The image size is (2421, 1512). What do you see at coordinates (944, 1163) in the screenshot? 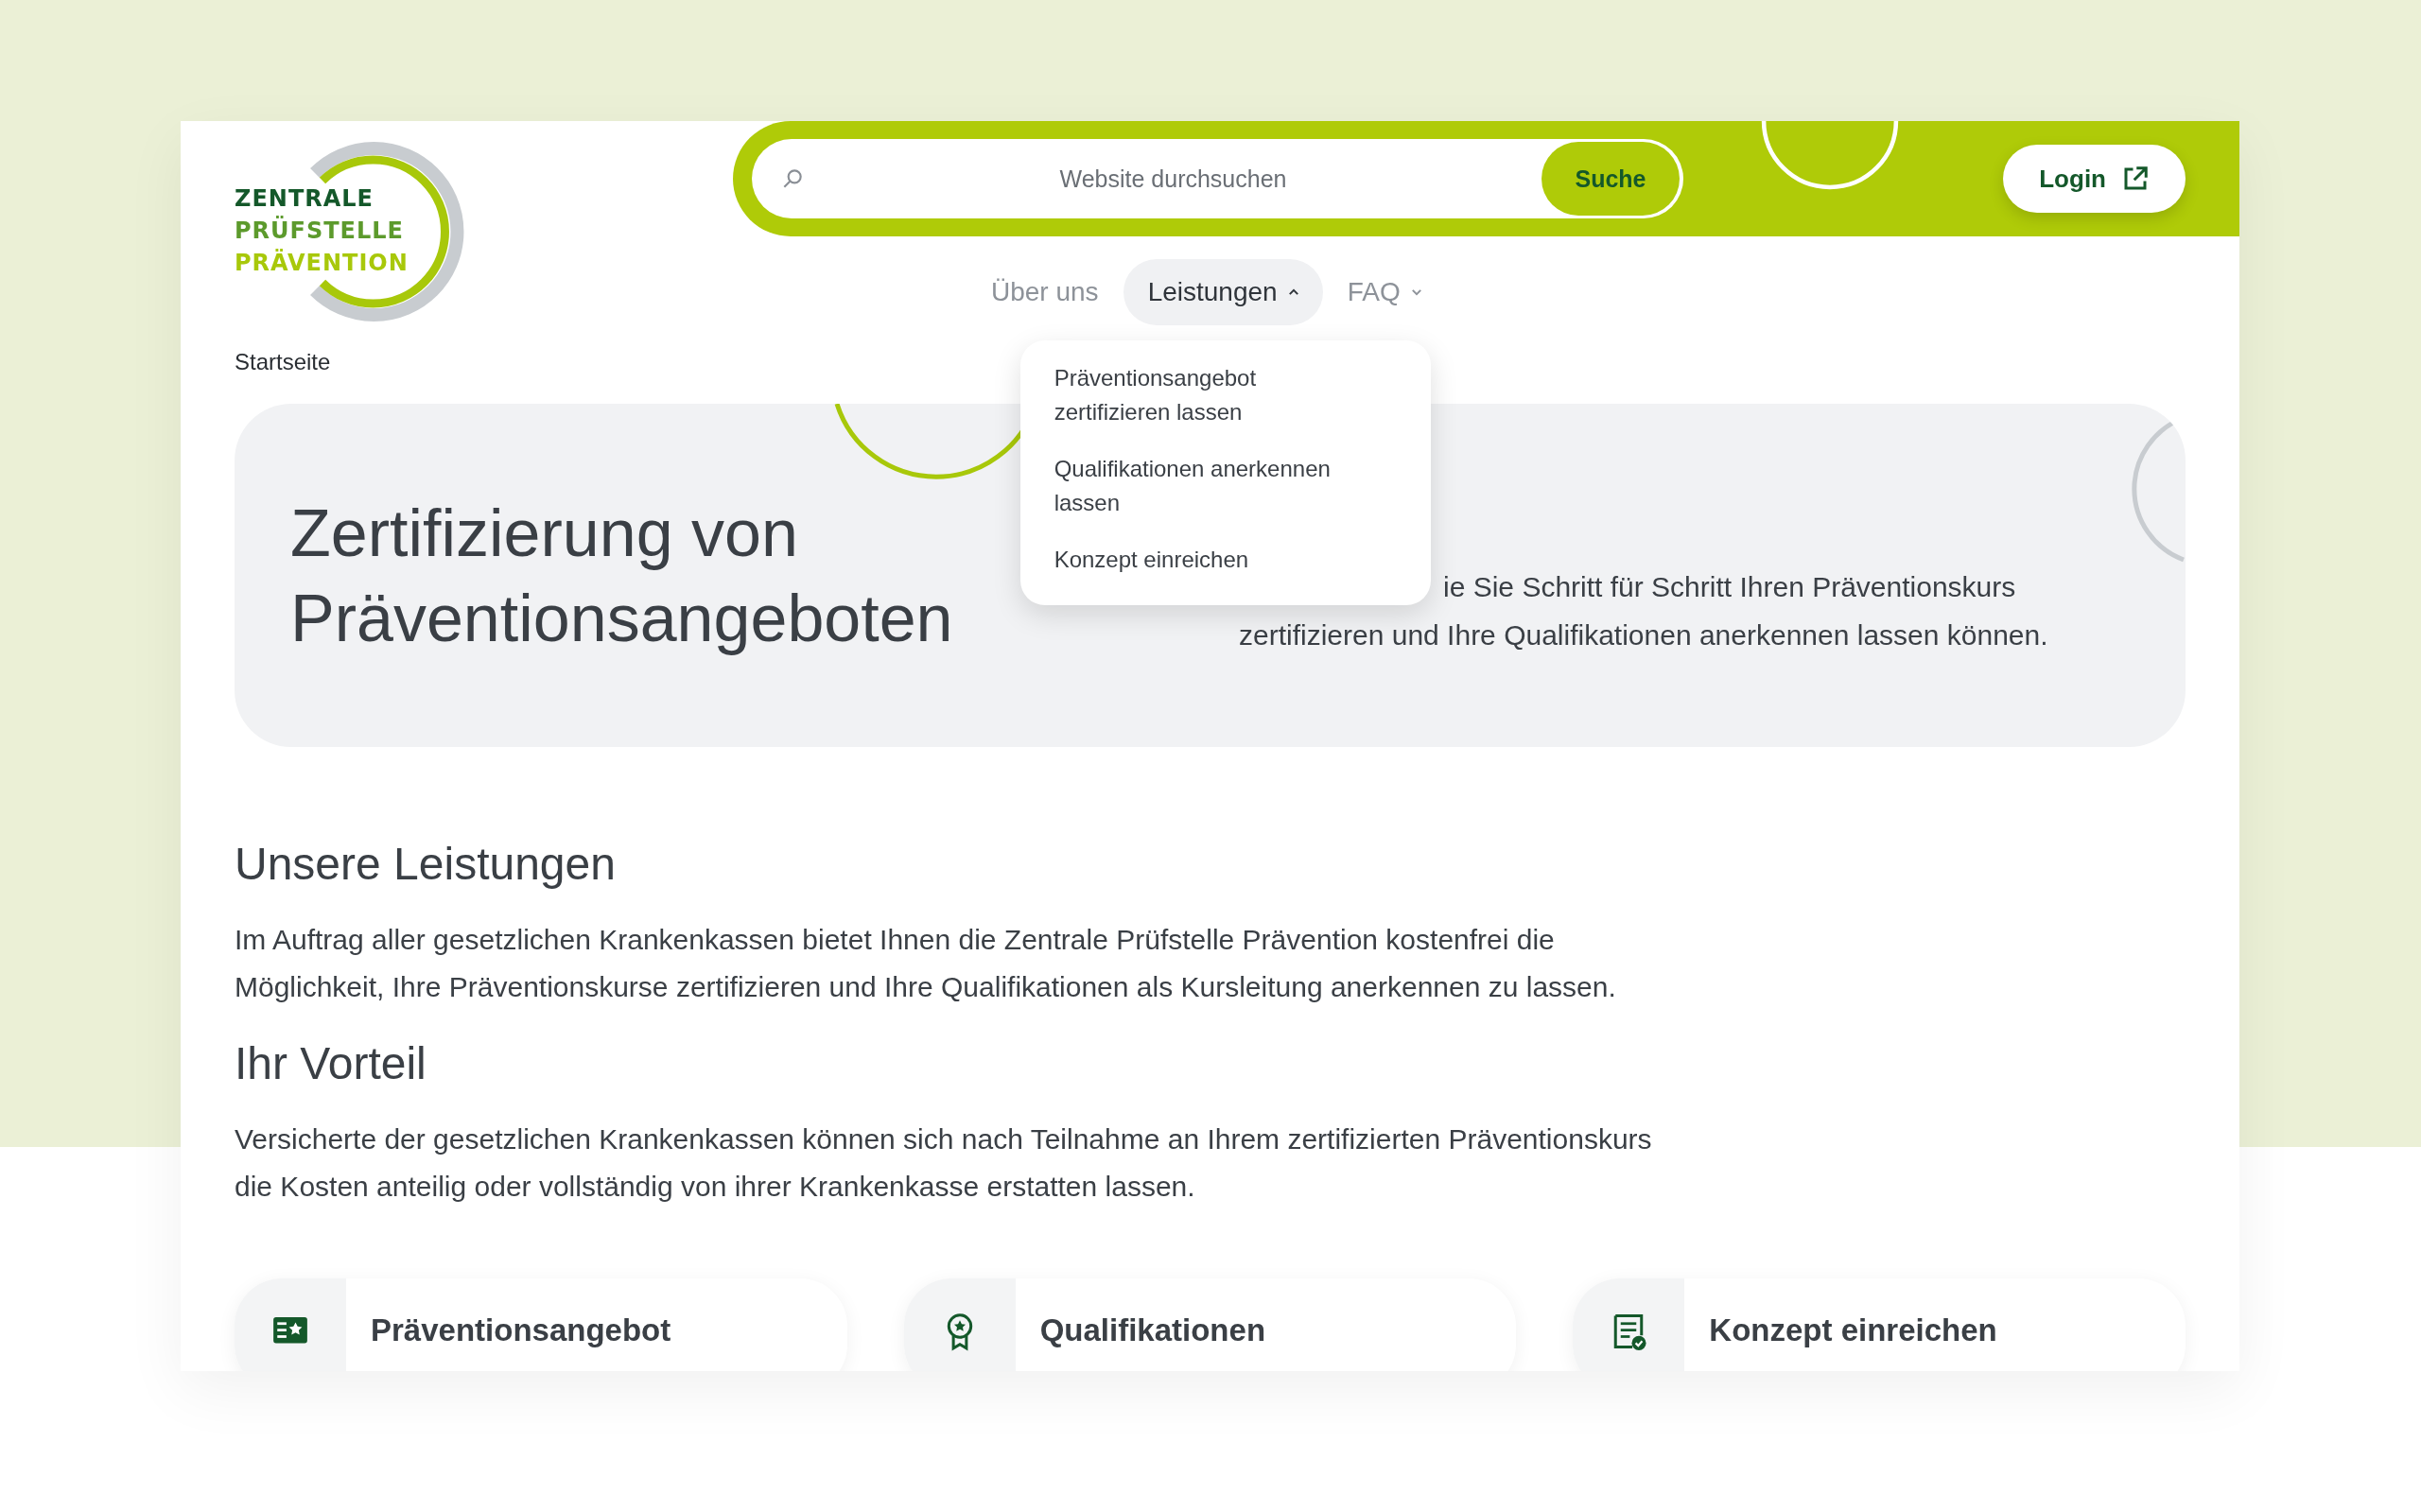
I see `section-text: Versicherte der gesetzlichen Krankenkassen können sich nach Teilnahme an Ihrem zertifizierten Präventionskurs die Kosten anteilig oder vollständig von ihrer Krankenkasse erstatten lassen.` at bounding box center [944, 1163].